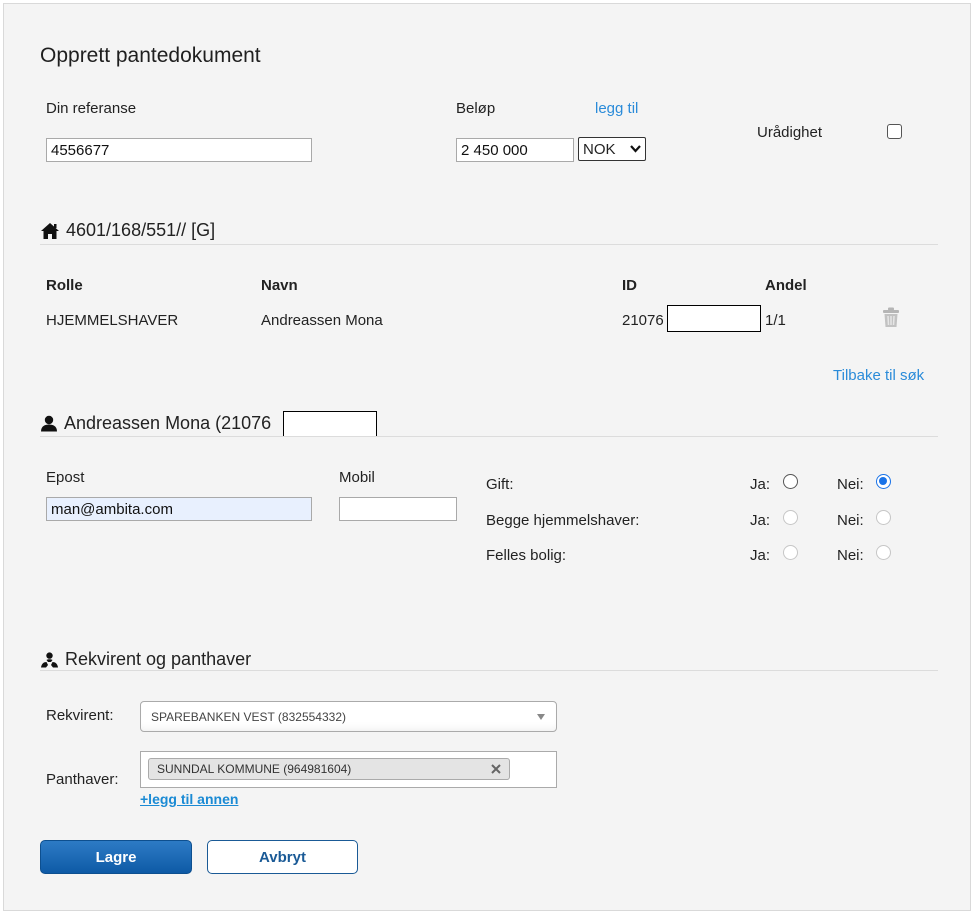 Image resolution: width=975 pixels, height=915 pixels. Describe the element at coordinates (496, 769) in the screenshot. I see `close-icon` at that location.